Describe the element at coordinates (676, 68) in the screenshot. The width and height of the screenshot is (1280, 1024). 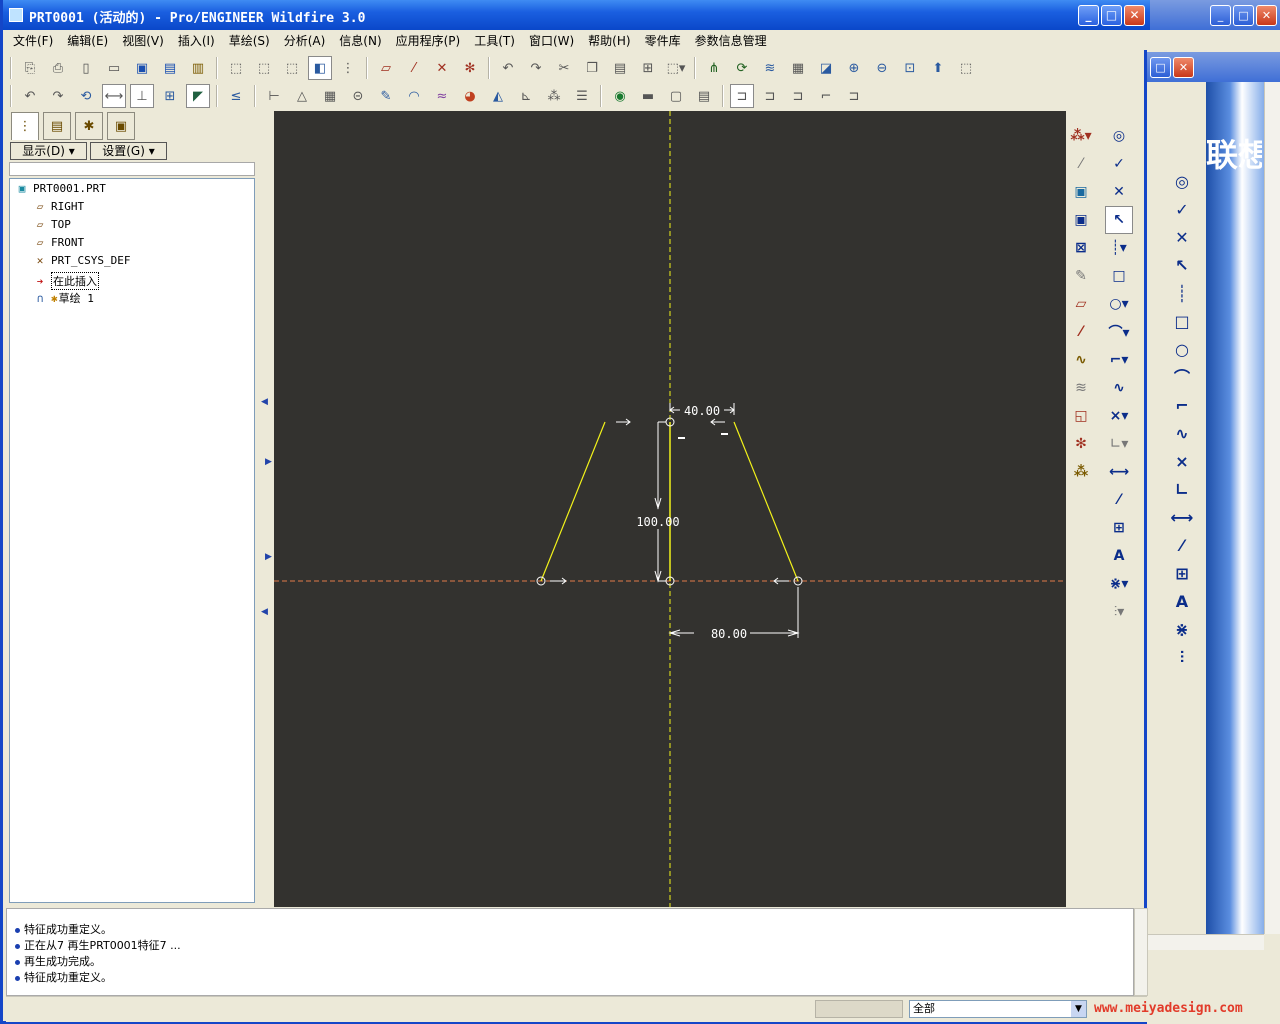
I see `select-box-icon: ⬚▾` at that location.